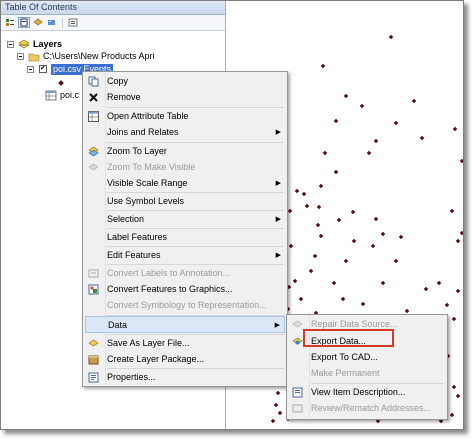 The width and height of the screenshot is (474, 440). Describe the element at coordinates (20, 56) in the screenshot. I see `collapse-path-icon` at that location.